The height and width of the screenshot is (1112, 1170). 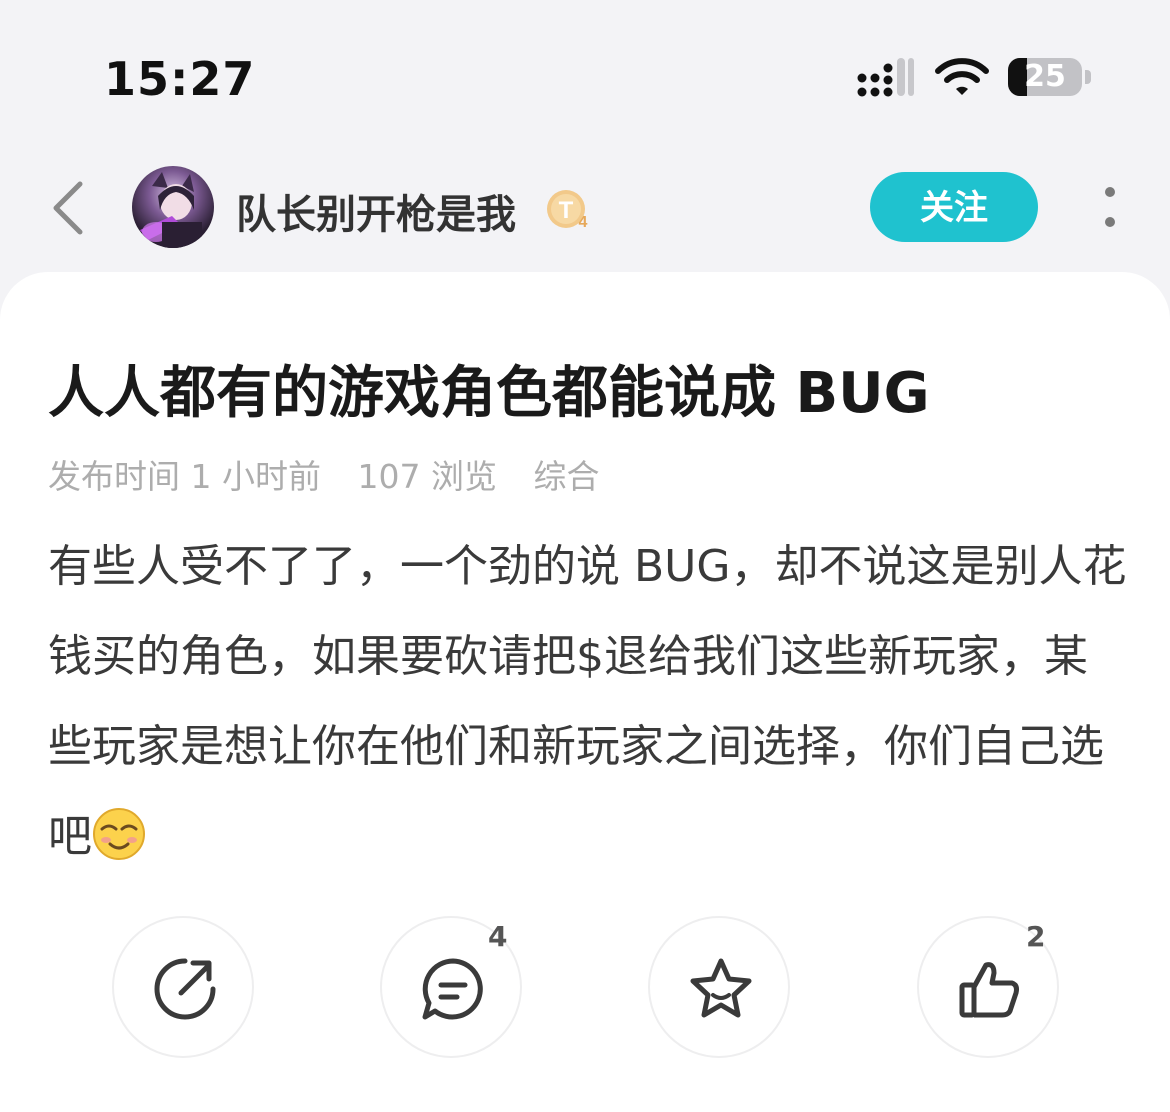 What do you see at coordinates (489, 393) in the screenshot?
I see `post-title: 人人都有的游戏角色都能说成 BUG` at bounding box center [489, 393].